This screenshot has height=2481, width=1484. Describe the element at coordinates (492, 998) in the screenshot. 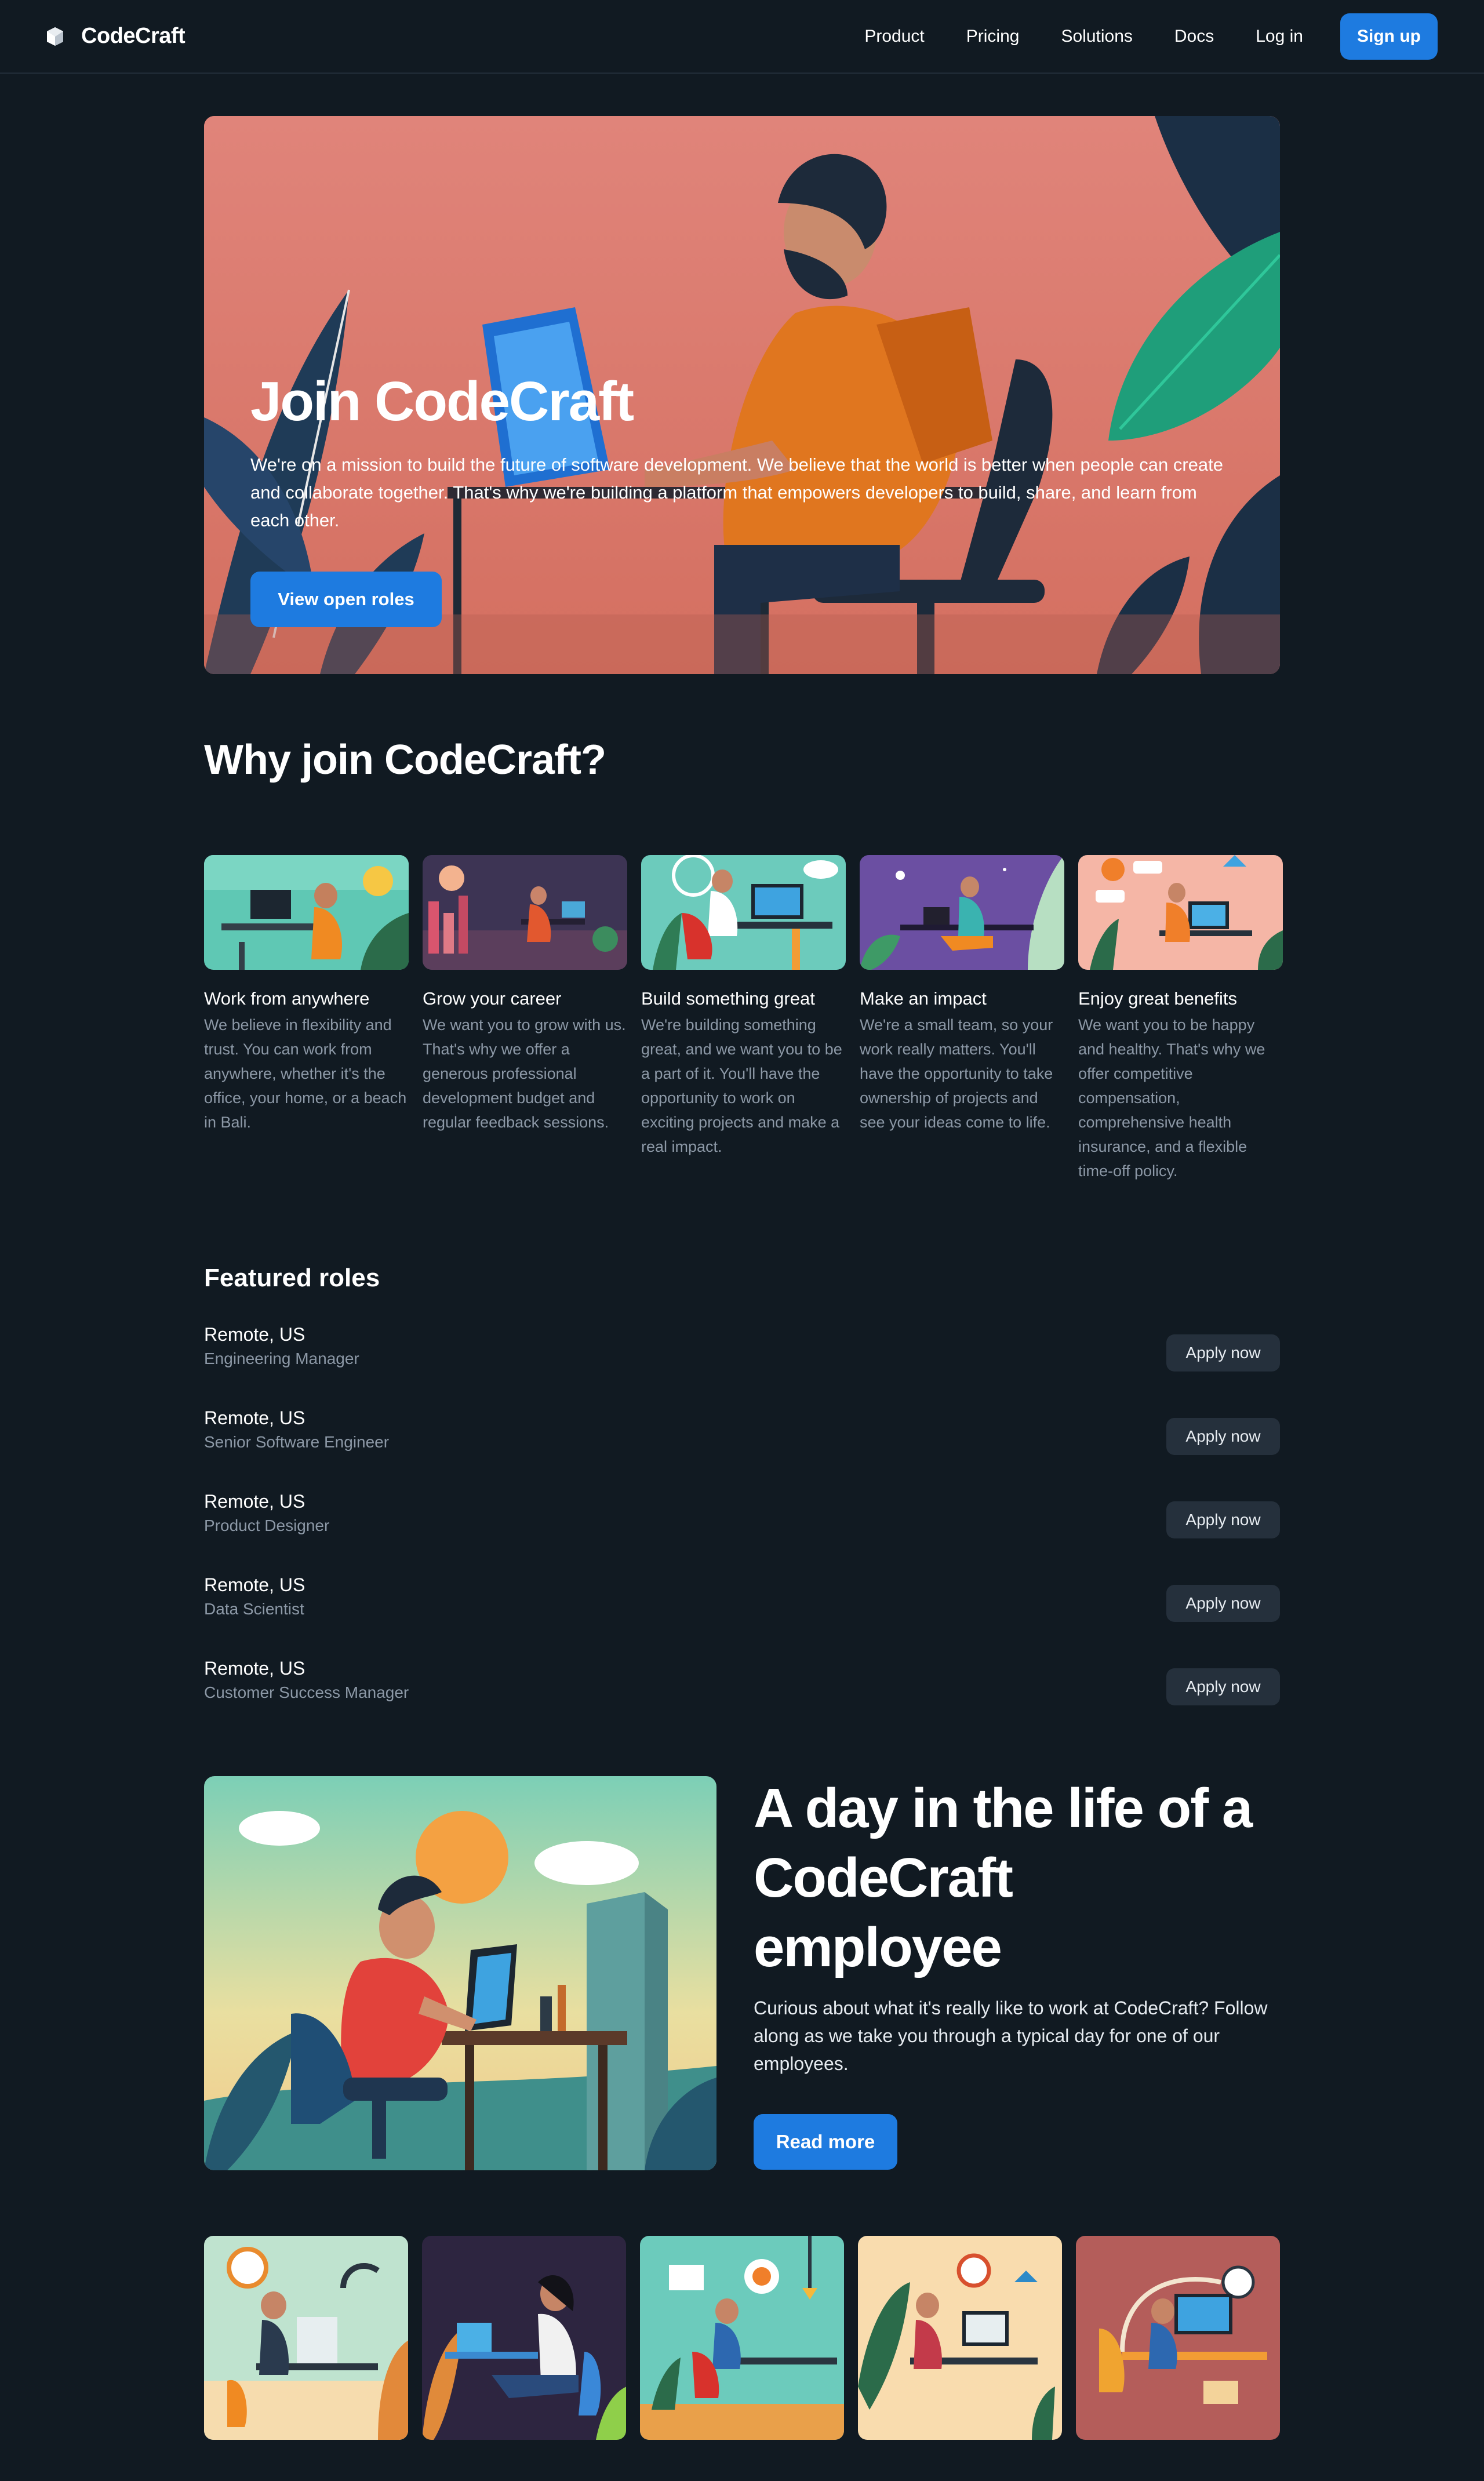

I see `card-title: Grow your career` at that location.